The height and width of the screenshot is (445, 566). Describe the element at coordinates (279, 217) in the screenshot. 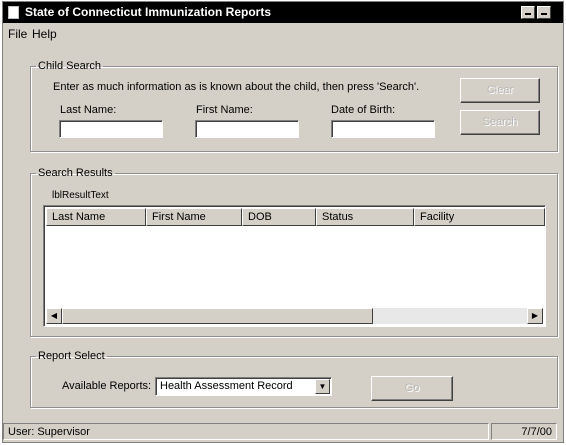

I see `column-header-dob: DOB` at that location.